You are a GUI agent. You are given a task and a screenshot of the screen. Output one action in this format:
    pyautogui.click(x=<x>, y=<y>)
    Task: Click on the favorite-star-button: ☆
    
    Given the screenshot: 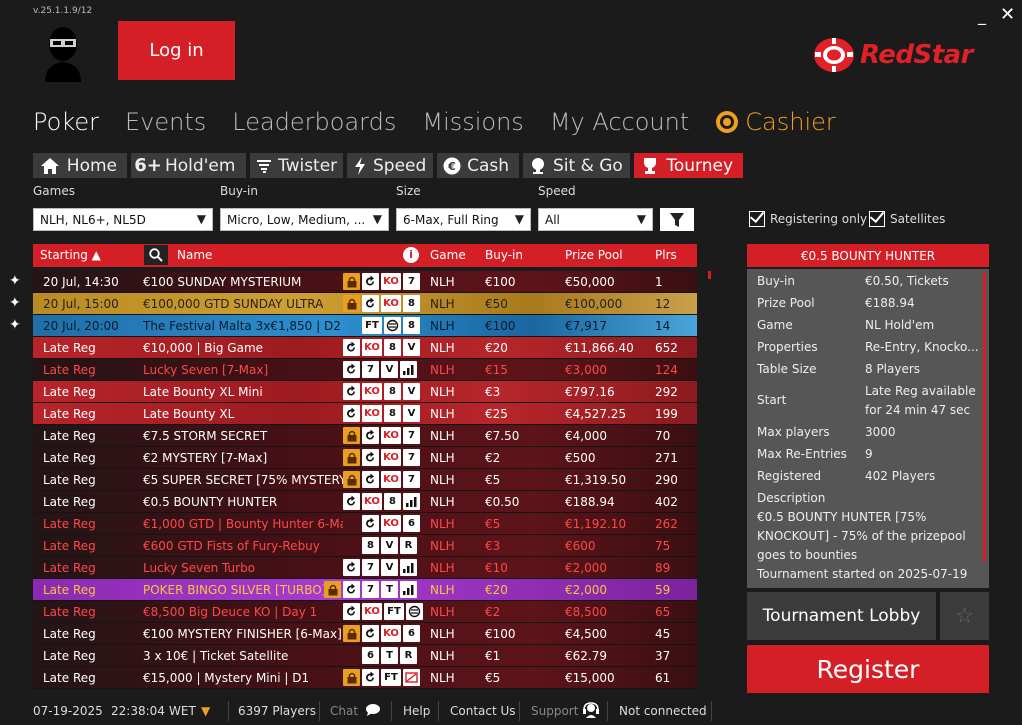 What is the action you would take?
    pyautogui.click(x=964, y=616)
    